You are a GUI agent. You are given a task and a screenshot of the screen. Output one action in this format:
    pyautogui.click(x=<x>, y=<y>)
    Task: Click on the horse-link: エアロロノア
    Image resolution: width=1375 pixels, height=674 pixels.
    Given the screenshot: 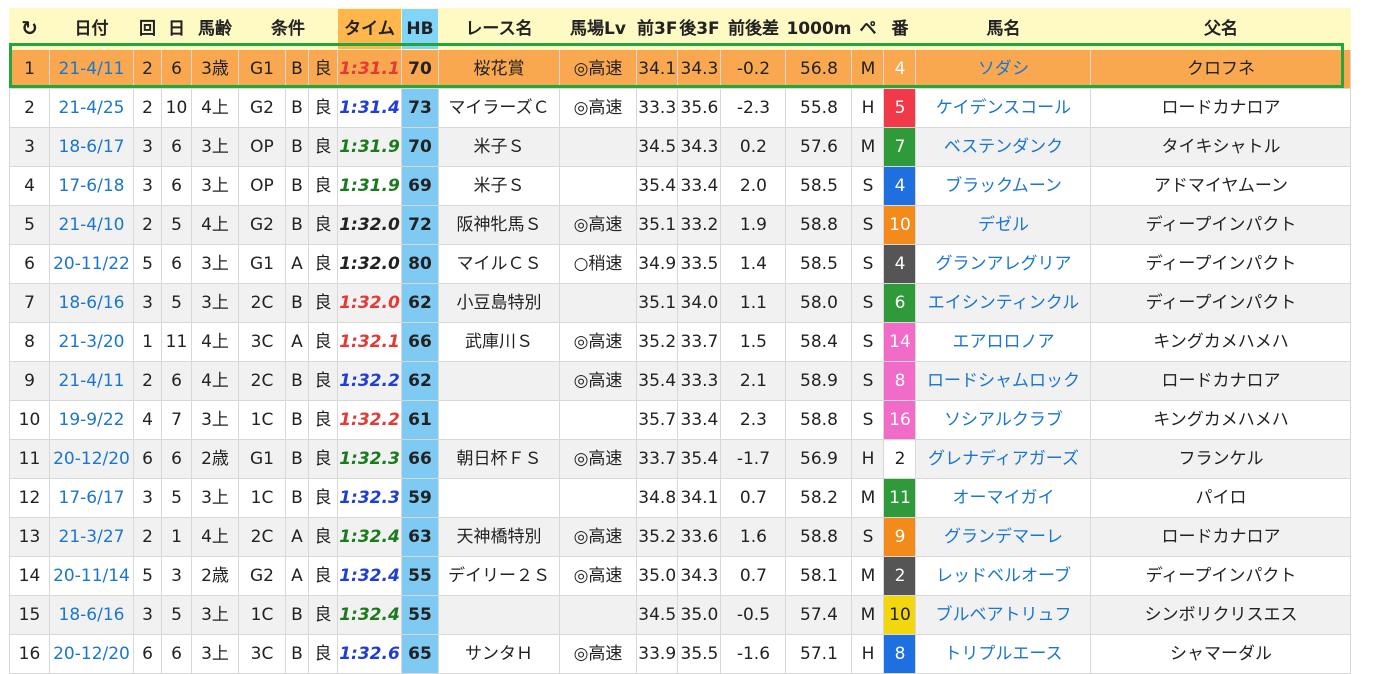 What is the action you would take?
    pyautogui.click(x=1003, y=342)
    